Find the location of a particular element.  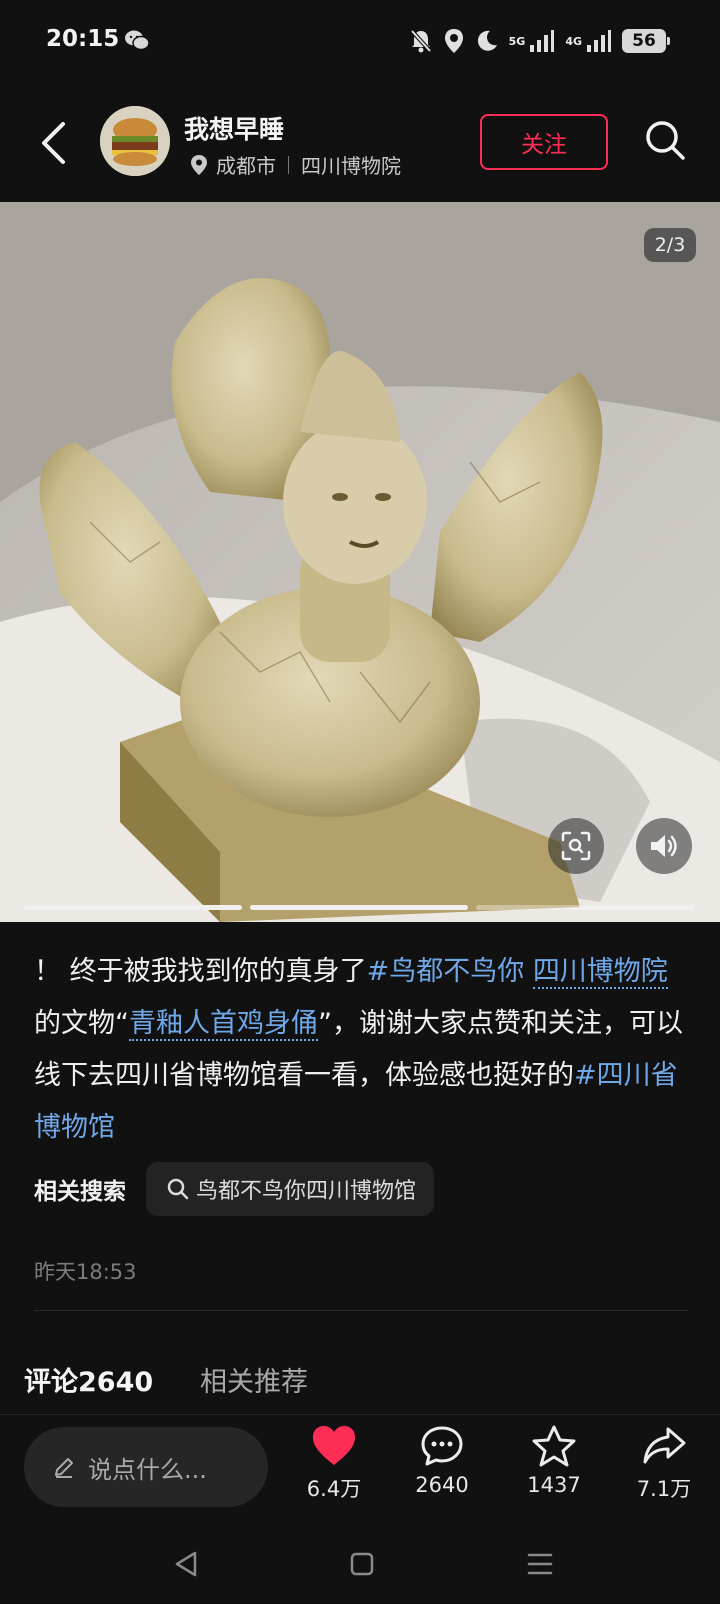

share-button: 7.1万 is located at coordinates (664, 1464).